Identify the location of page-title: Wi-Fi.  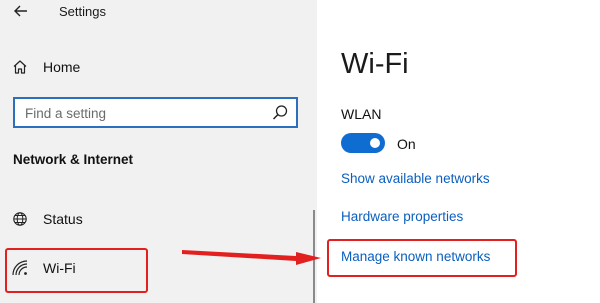
(375, 64).